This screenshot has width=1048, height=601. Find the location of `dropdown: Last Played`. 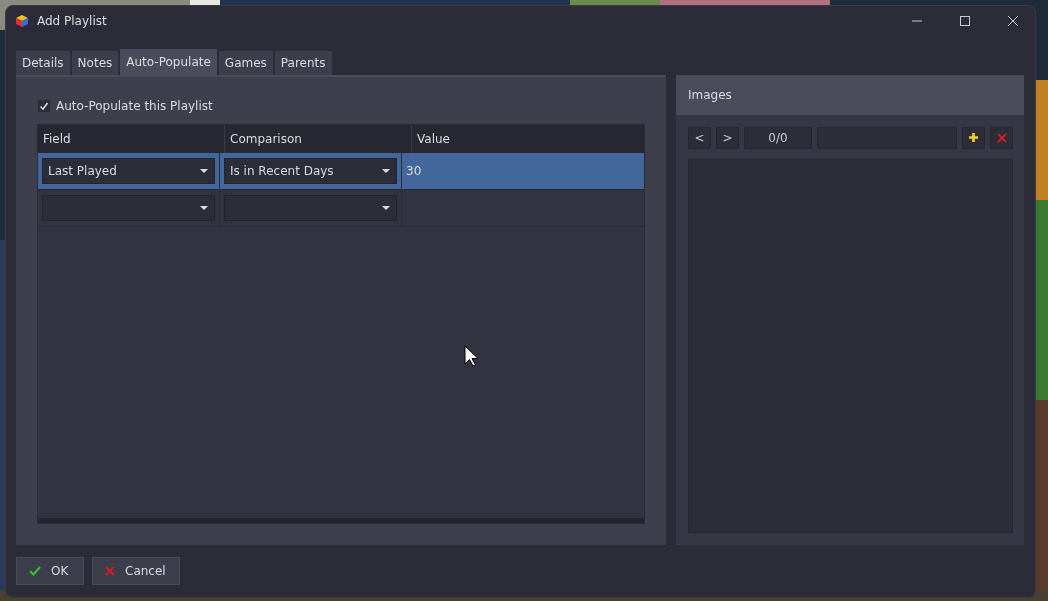

dropdown: Last Played is located at coordinates (128, 170).